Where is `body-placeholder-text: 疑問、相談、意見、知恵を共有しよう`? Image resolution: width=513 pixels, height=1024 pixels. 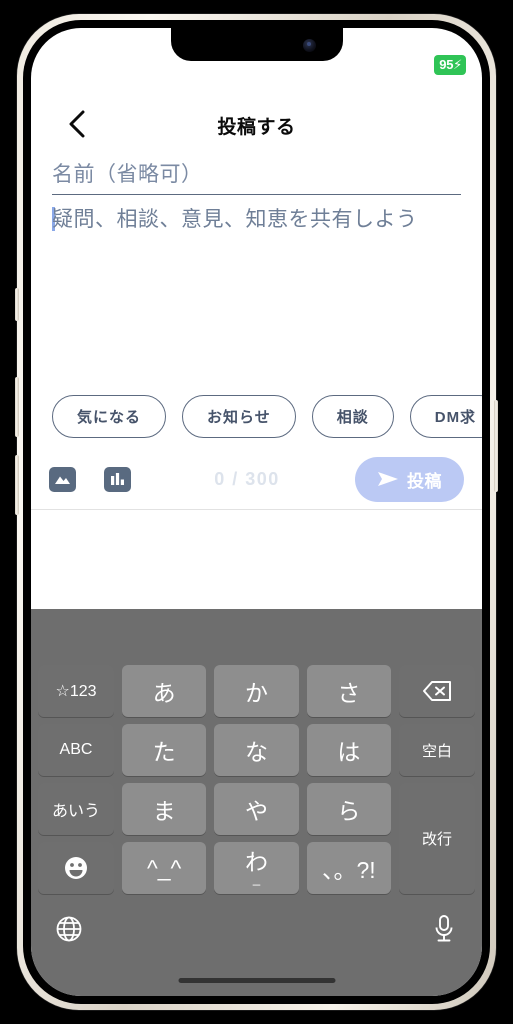
body-placeholder-text: 疑問、相談、意見、知恵を共有しよう is located at coordinates (235, 219).